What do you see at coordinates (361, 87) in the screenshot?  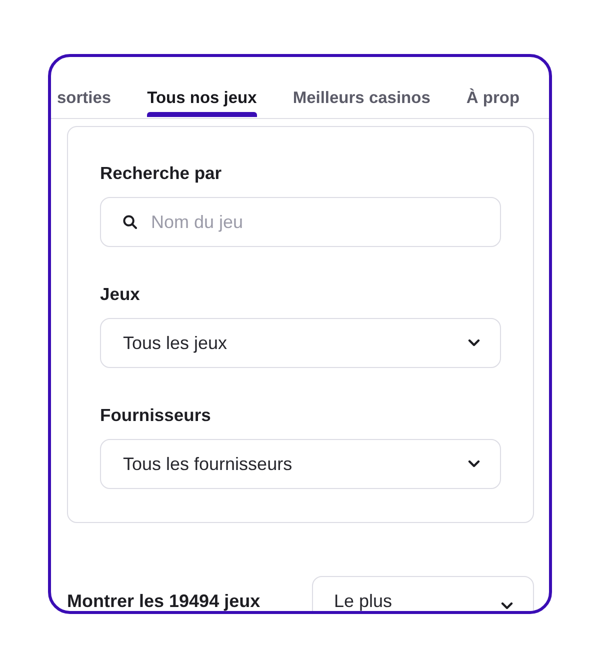 I see `nav-tab: Meilleurs casinos` at bounding box center [361, 87].